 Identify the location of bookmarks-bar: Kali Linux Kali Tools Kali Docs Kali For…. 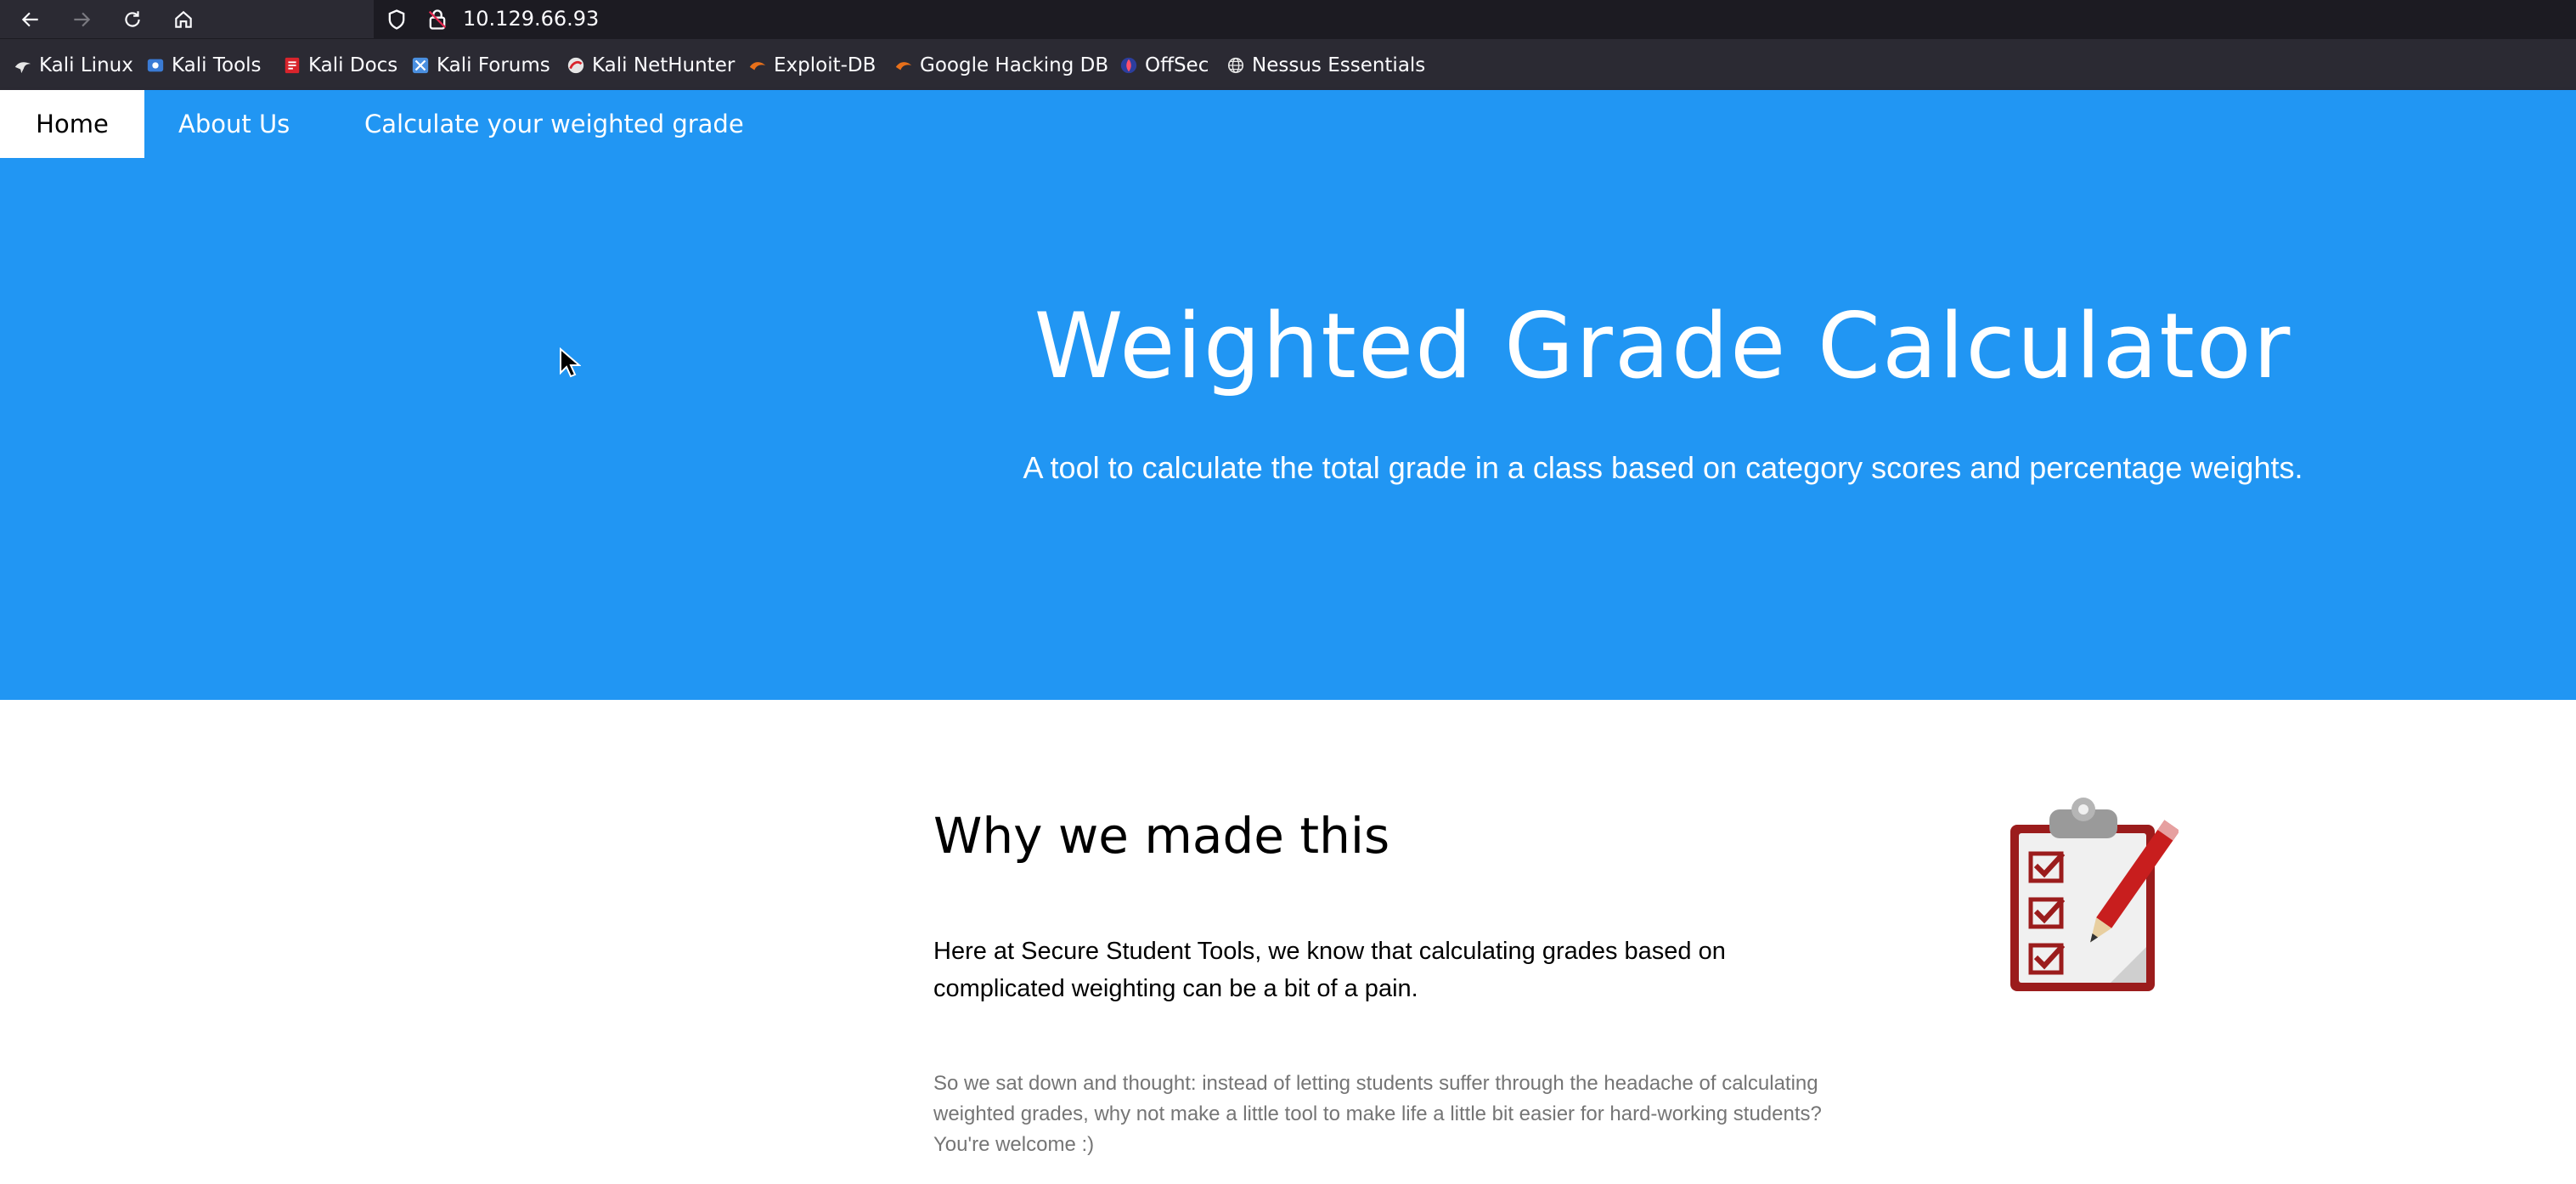
(1288, 64).